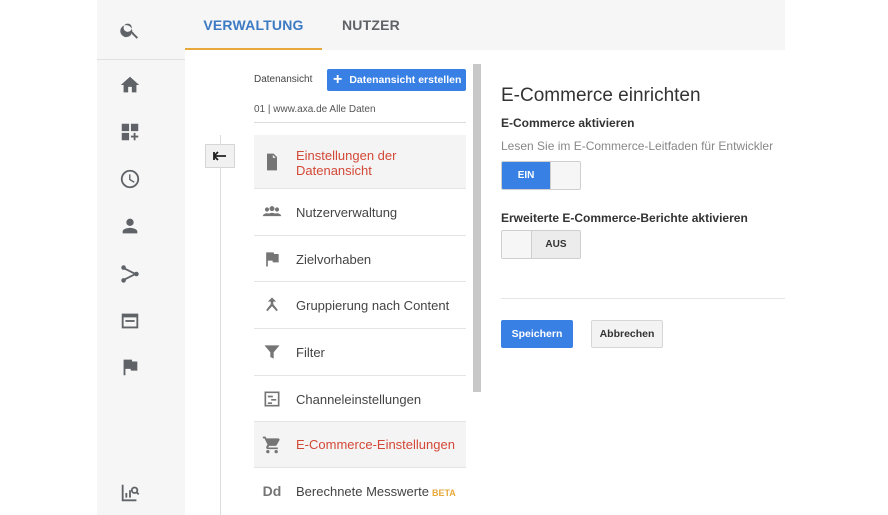 The image size is (888, 515). I want to click on save-button: Speichern, so click(537, 334).